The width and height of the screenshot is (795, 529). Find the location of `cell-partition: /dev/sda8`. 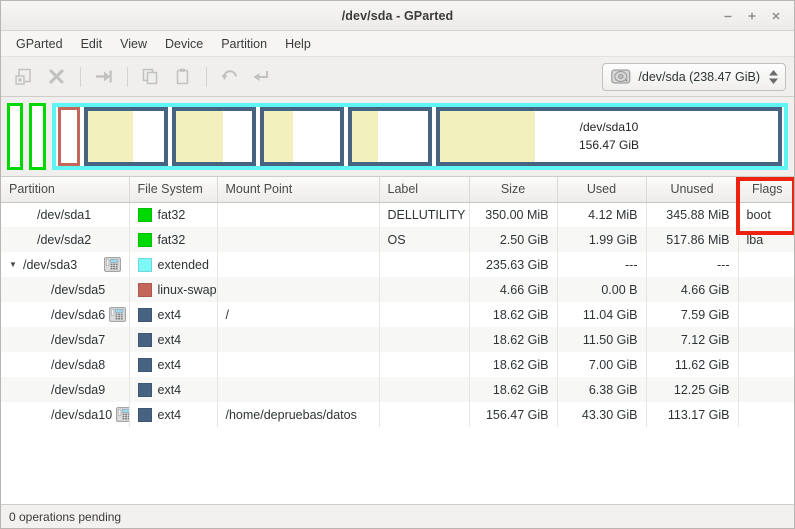

cell-partition: /dev/sda8 is located at coordinates (65, 364).